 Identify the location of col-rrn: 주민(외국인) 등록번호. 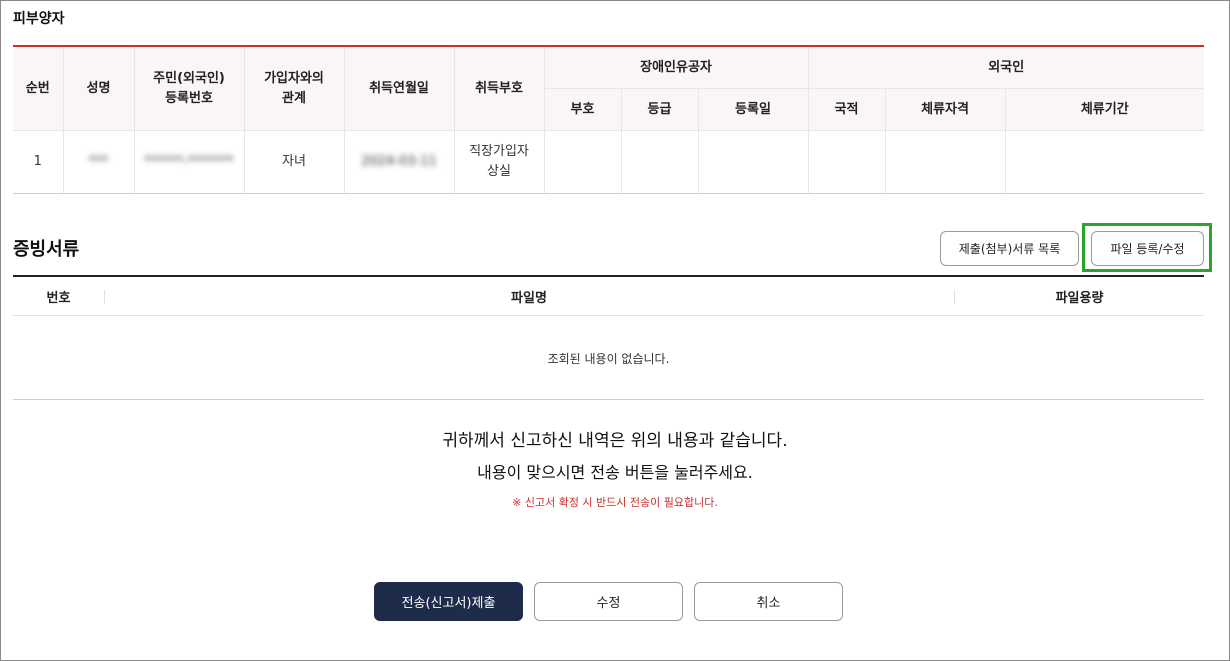
(189, 88).